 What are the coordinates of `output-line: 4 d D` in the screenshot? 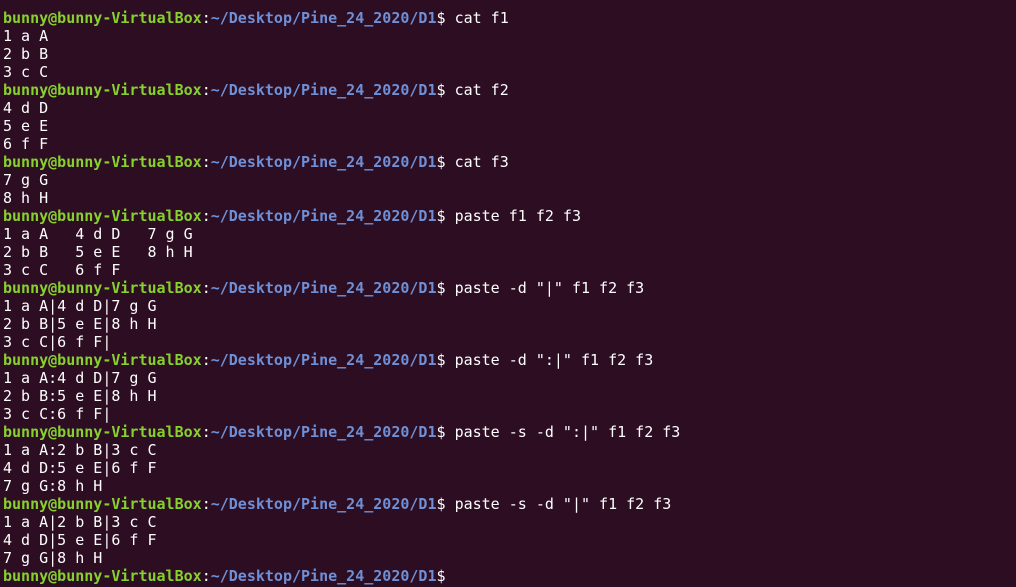 It's located at (26, 108).